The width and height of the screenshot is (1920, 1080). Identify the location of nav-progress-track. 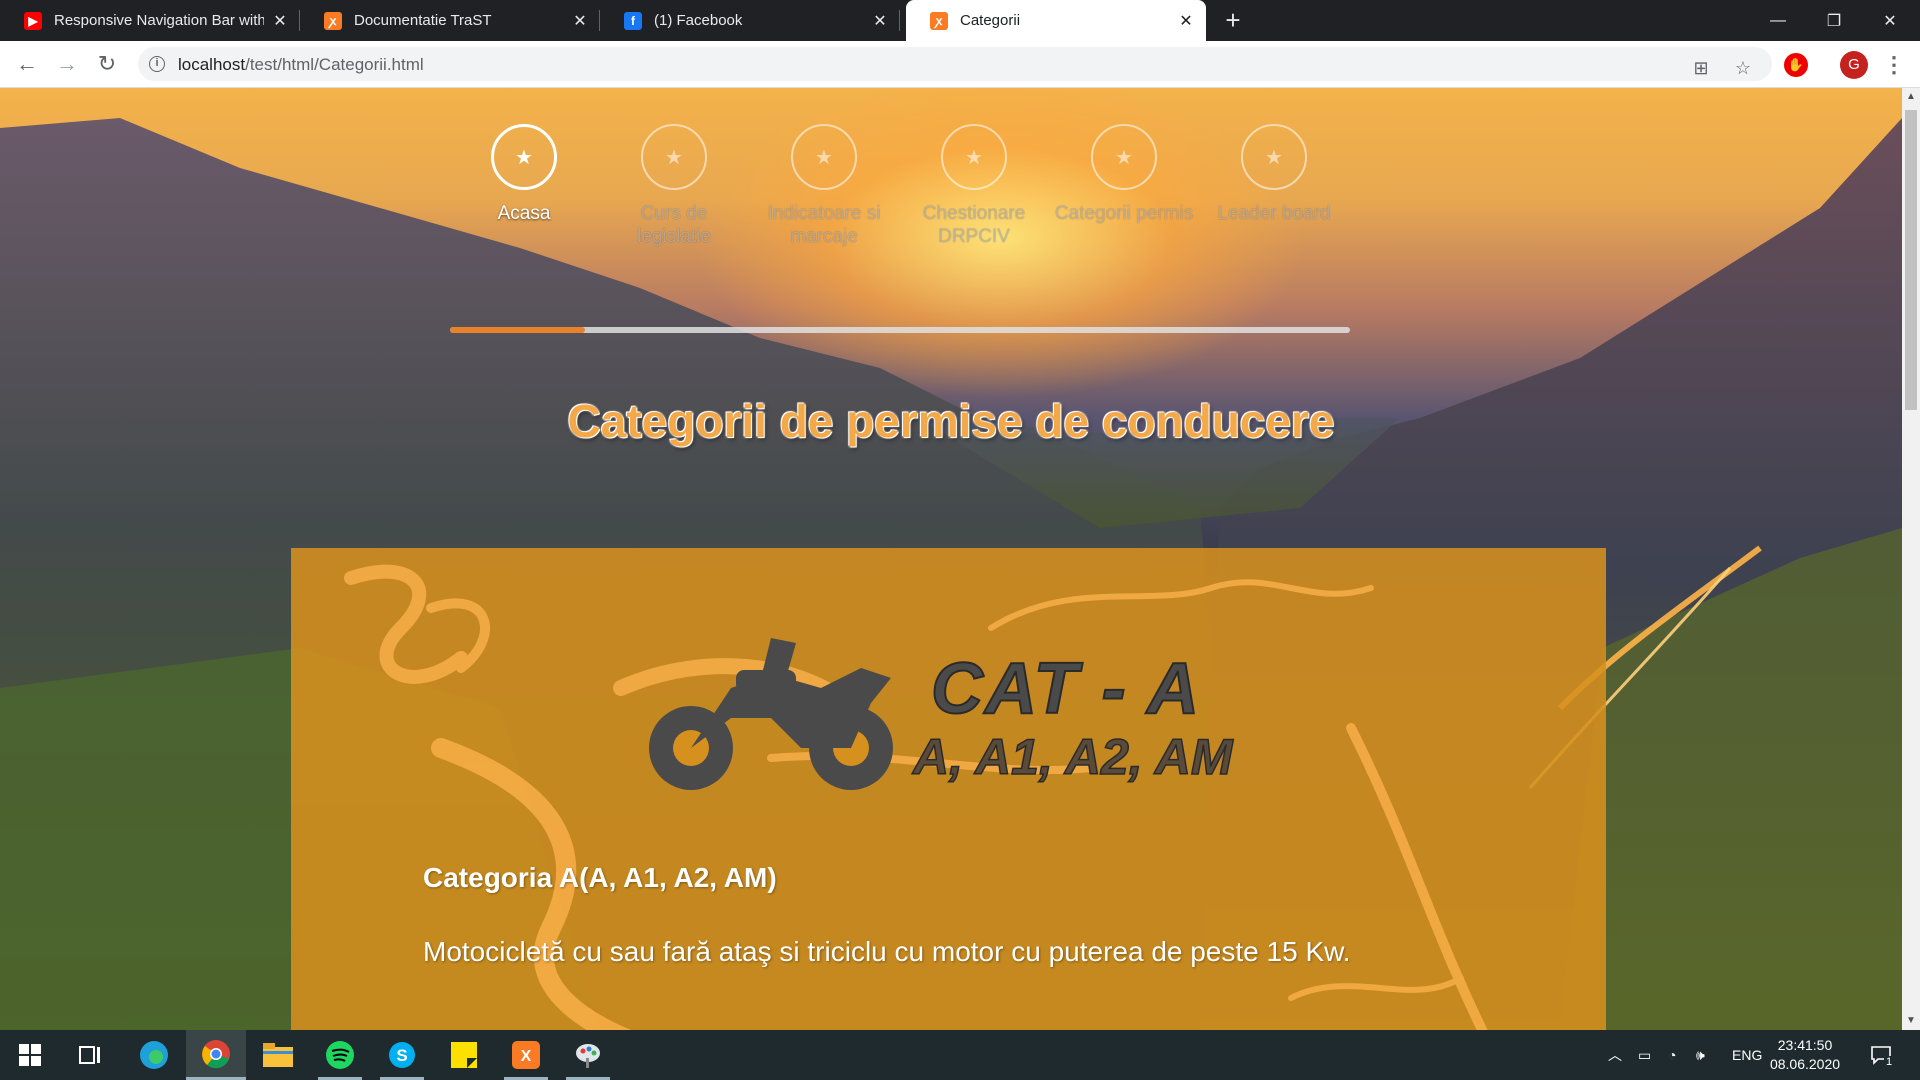
(900, 330).